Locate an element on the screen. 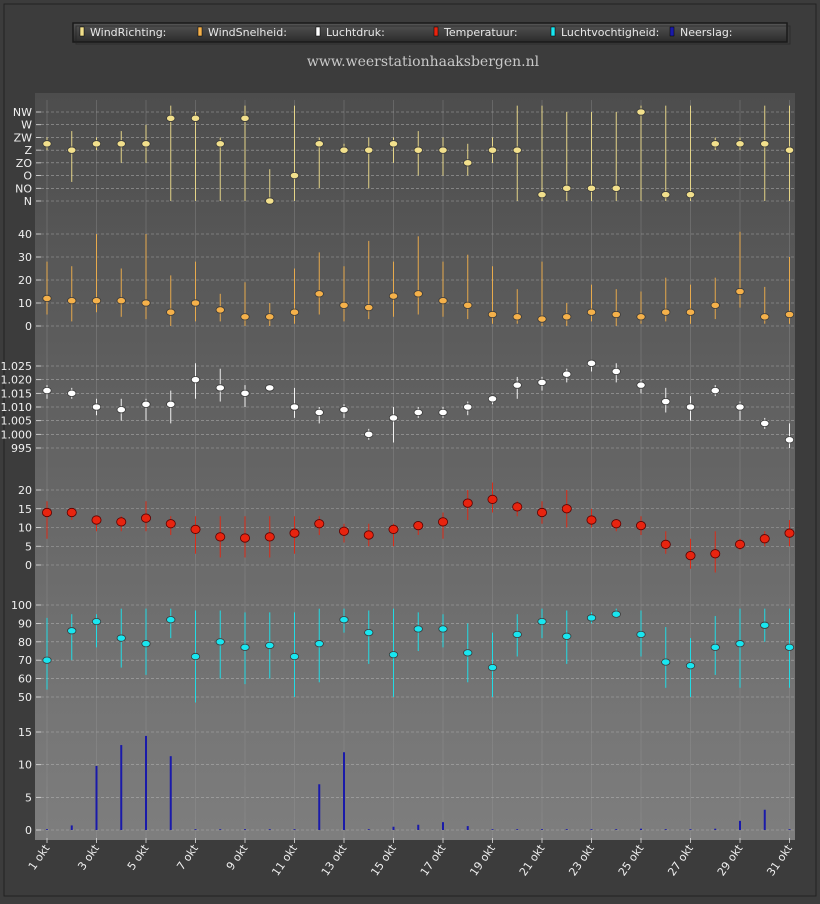  y-tick-label: 90 is located at coordinates (25, 623).